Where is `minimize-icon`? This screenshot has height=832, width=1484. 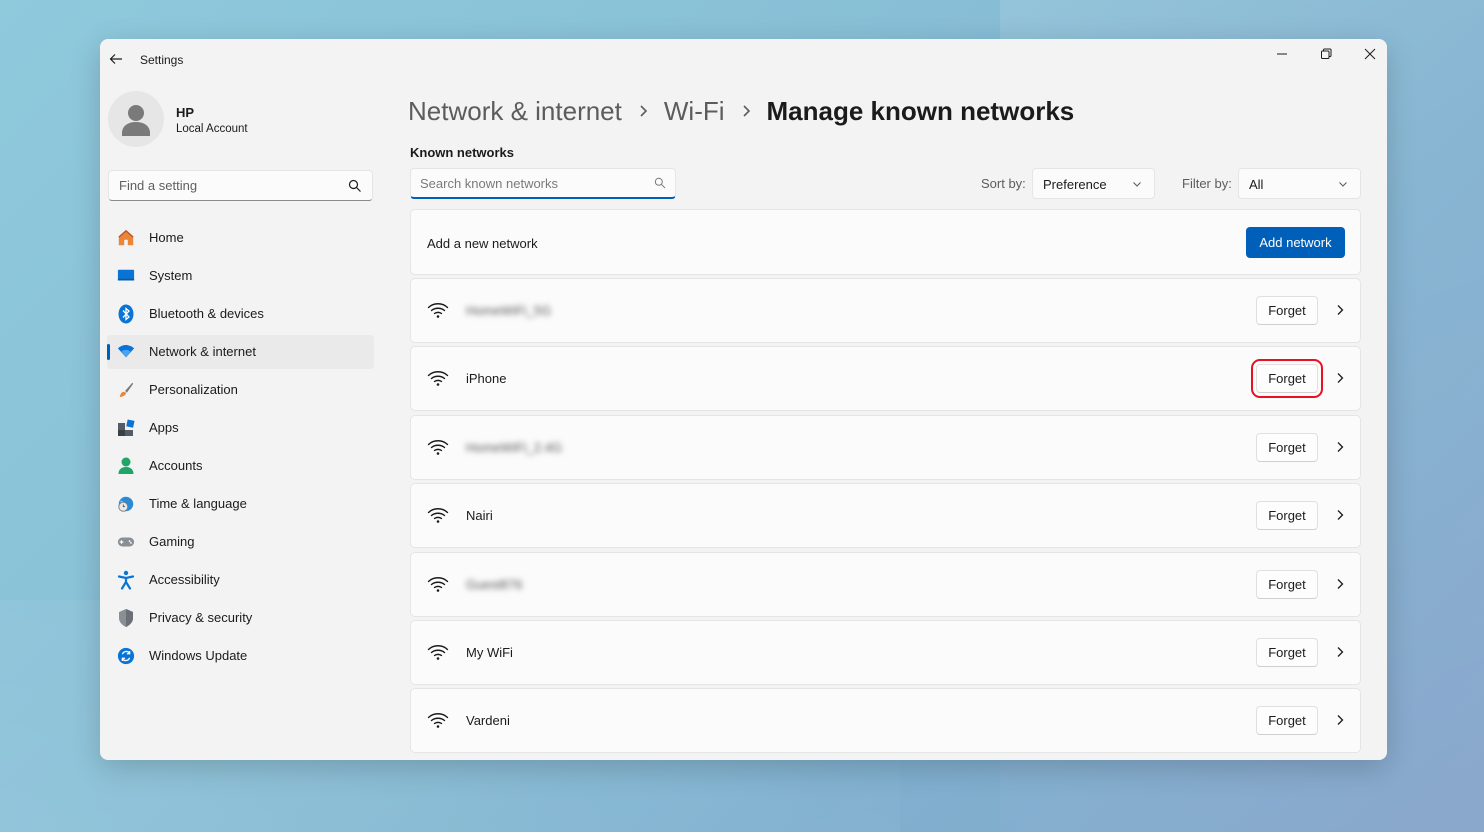
minimize-icon is located at coordinates (1282, 54).